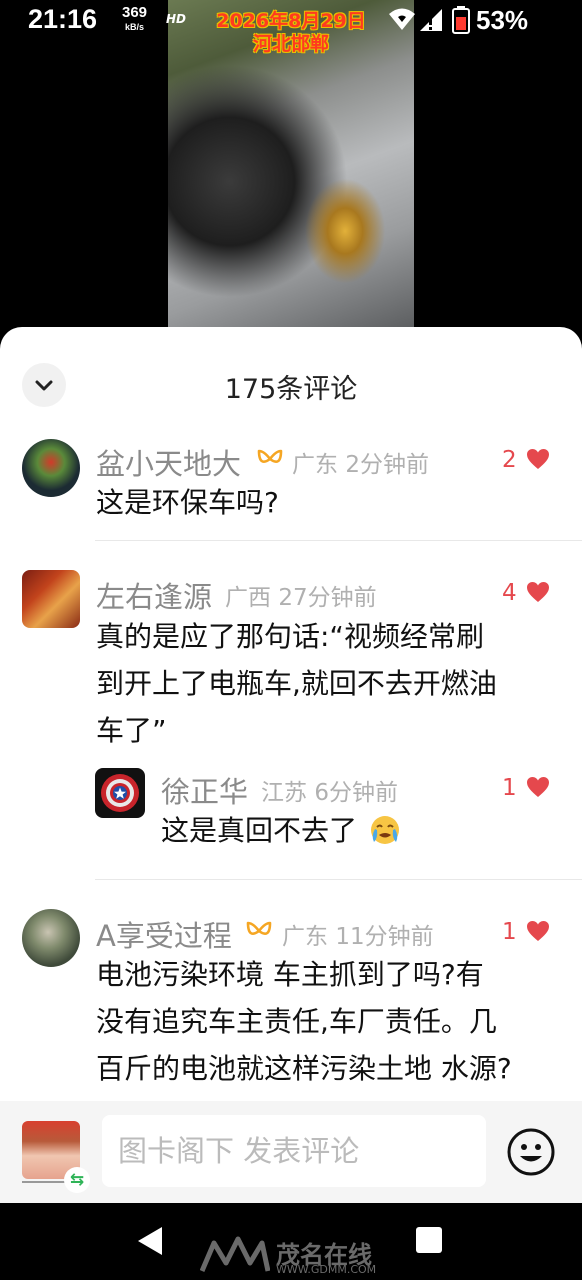 The width and height of the screenshot is (582, 1280). I want to click on comment-line: 百斤的电池就这样污染土地 水源?, so click(304, 1068).